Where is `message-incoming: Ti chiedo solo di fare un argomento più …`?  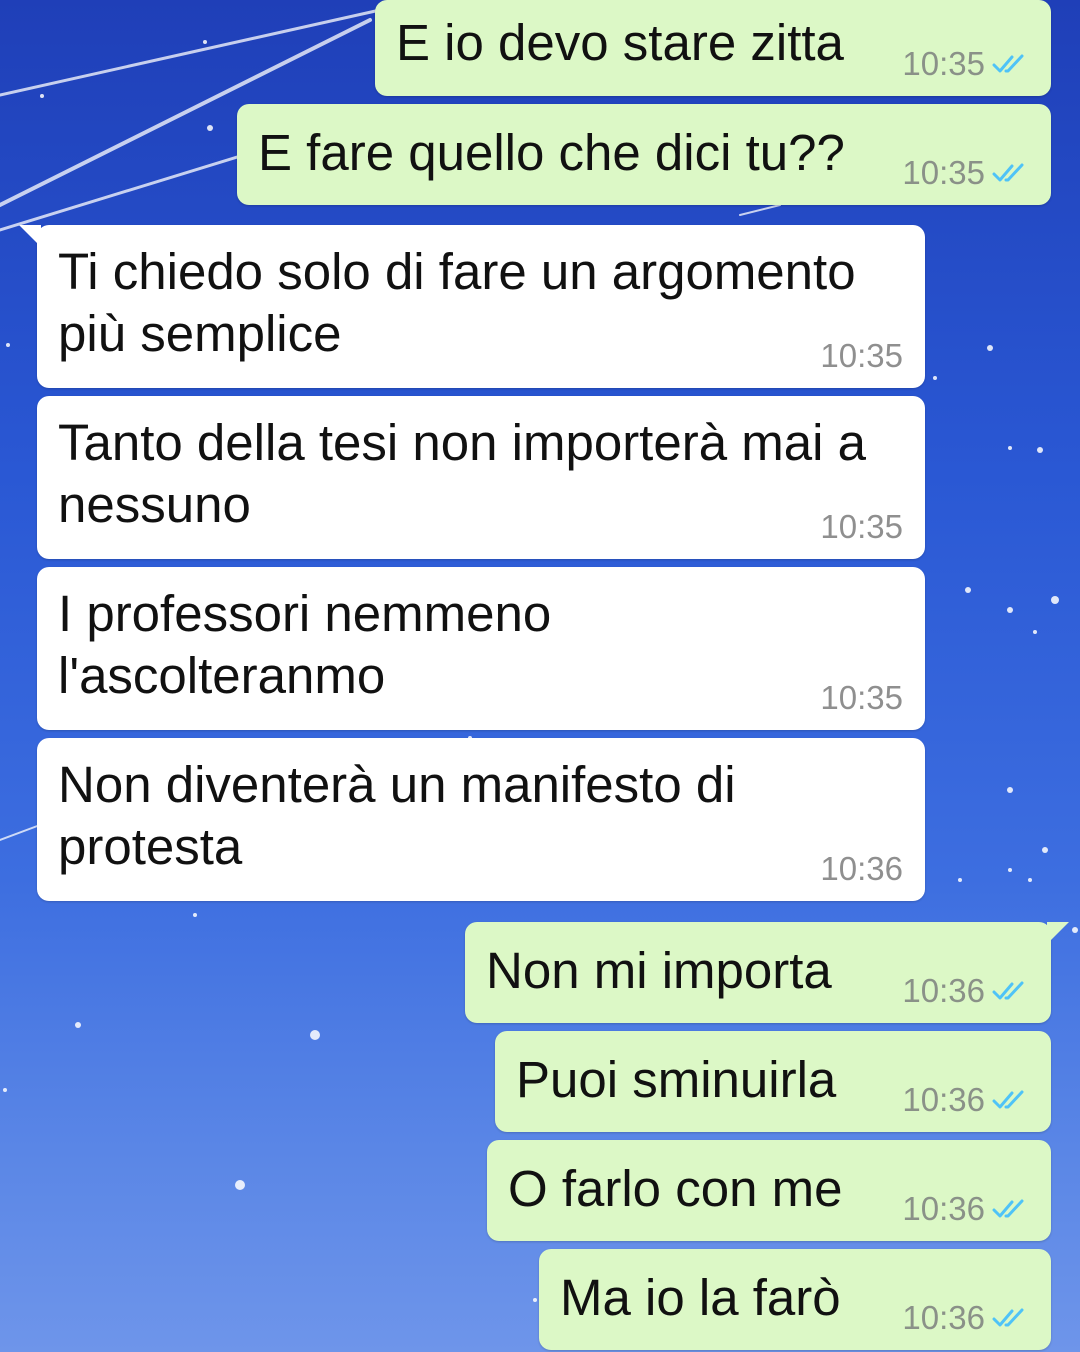
message-incoming: Ti chiedo solo di fare un argomento più … is located at coordinates (472, 306).